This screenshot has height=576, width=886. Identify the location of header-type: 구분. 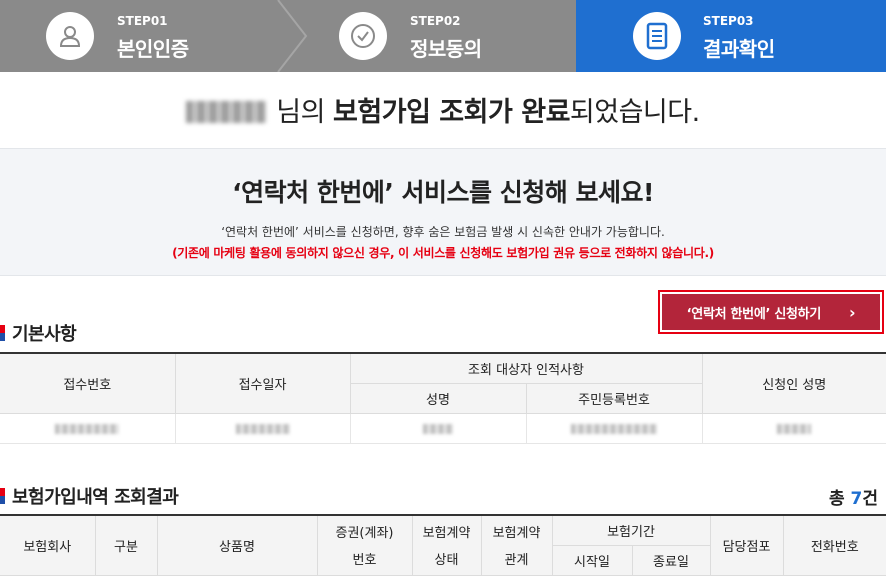
(126, 545).